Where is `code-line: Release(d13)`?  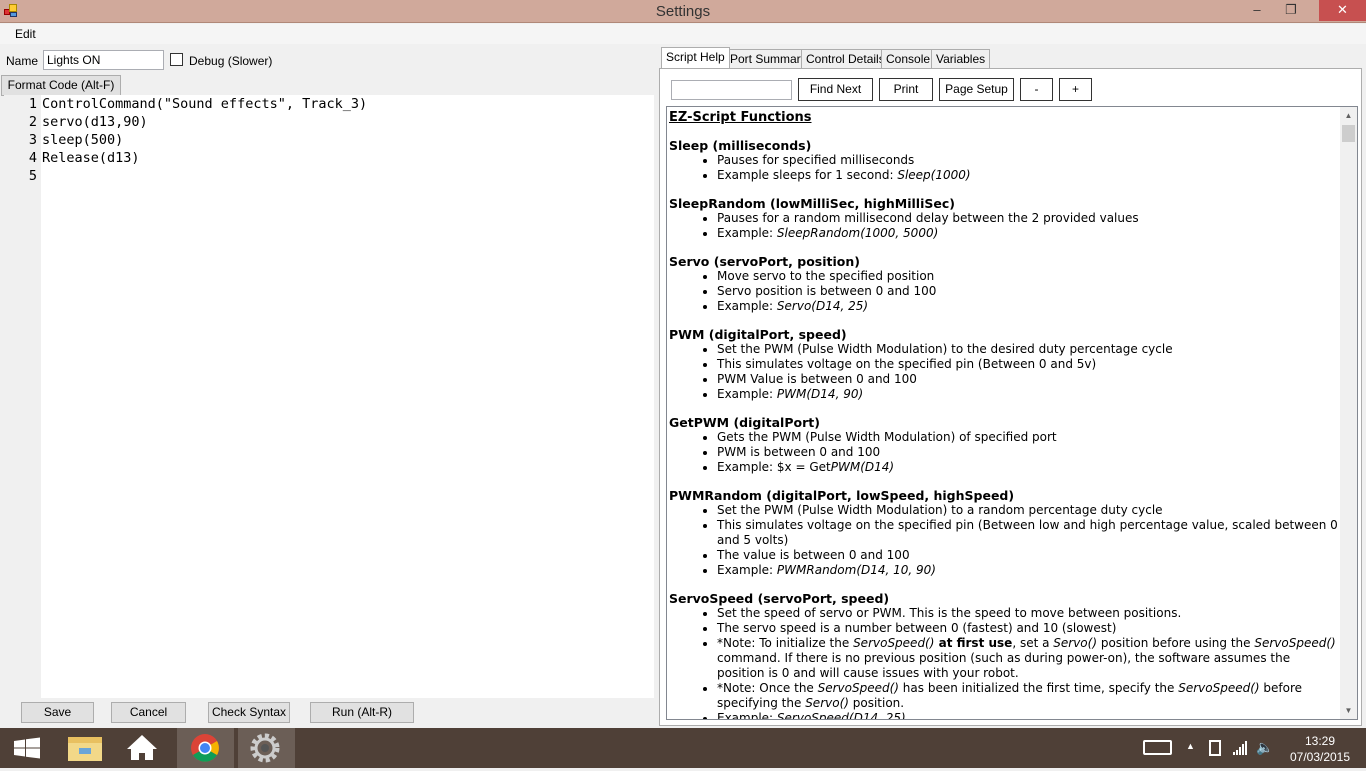 code-line: Release(d13) is located at coordinates (204, 158).